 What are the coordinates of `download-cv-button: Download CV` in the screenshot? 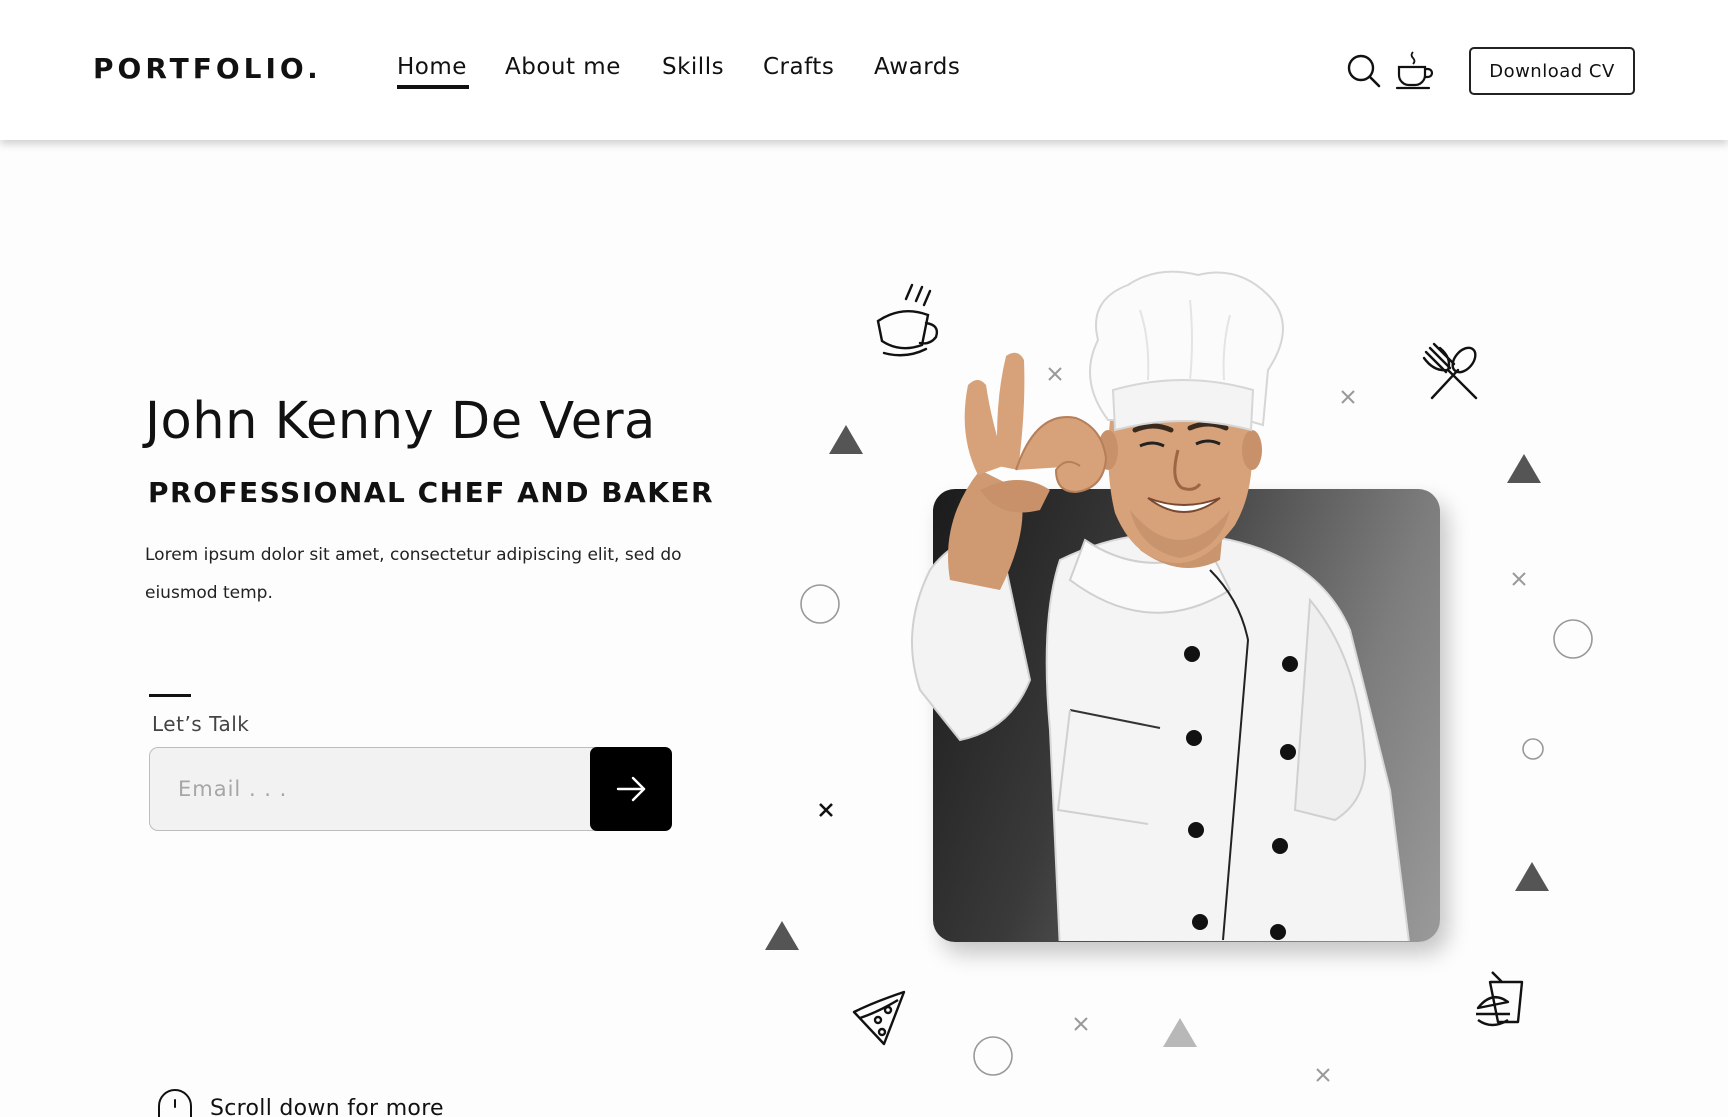 It's located at (1552, 71).